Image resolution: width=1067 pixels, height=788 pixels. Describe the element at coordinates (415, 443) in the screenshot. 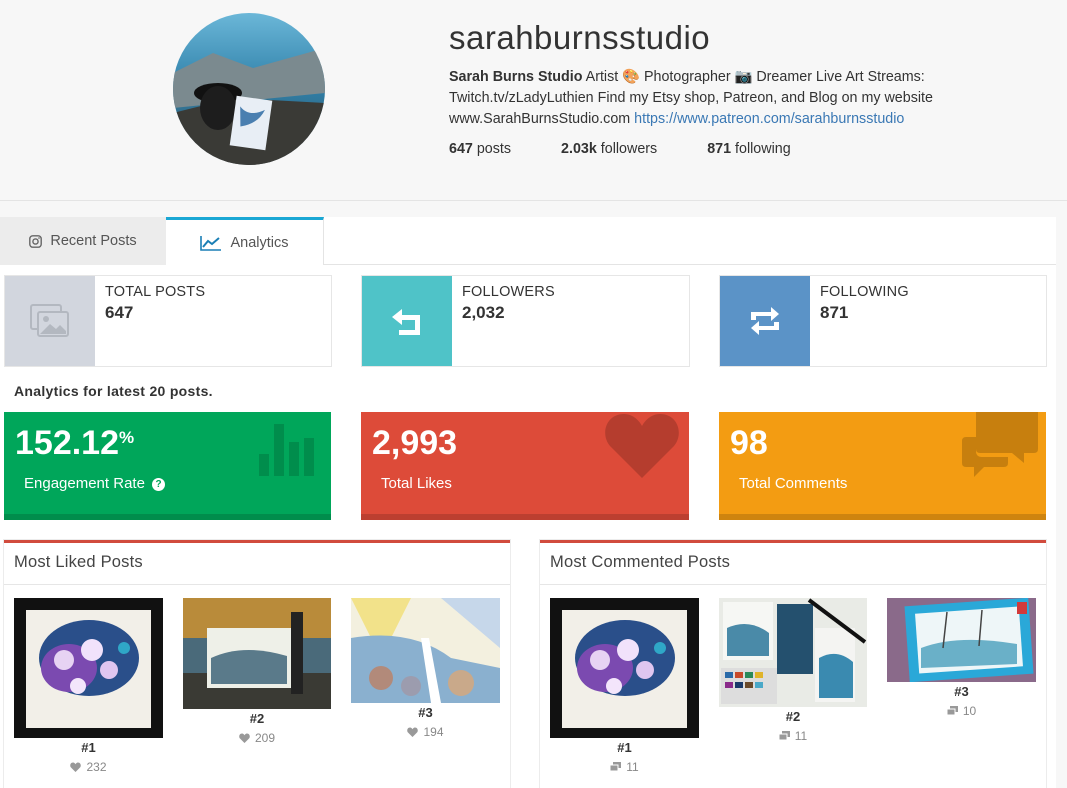

I see `likes-value: 2,993` at that location.